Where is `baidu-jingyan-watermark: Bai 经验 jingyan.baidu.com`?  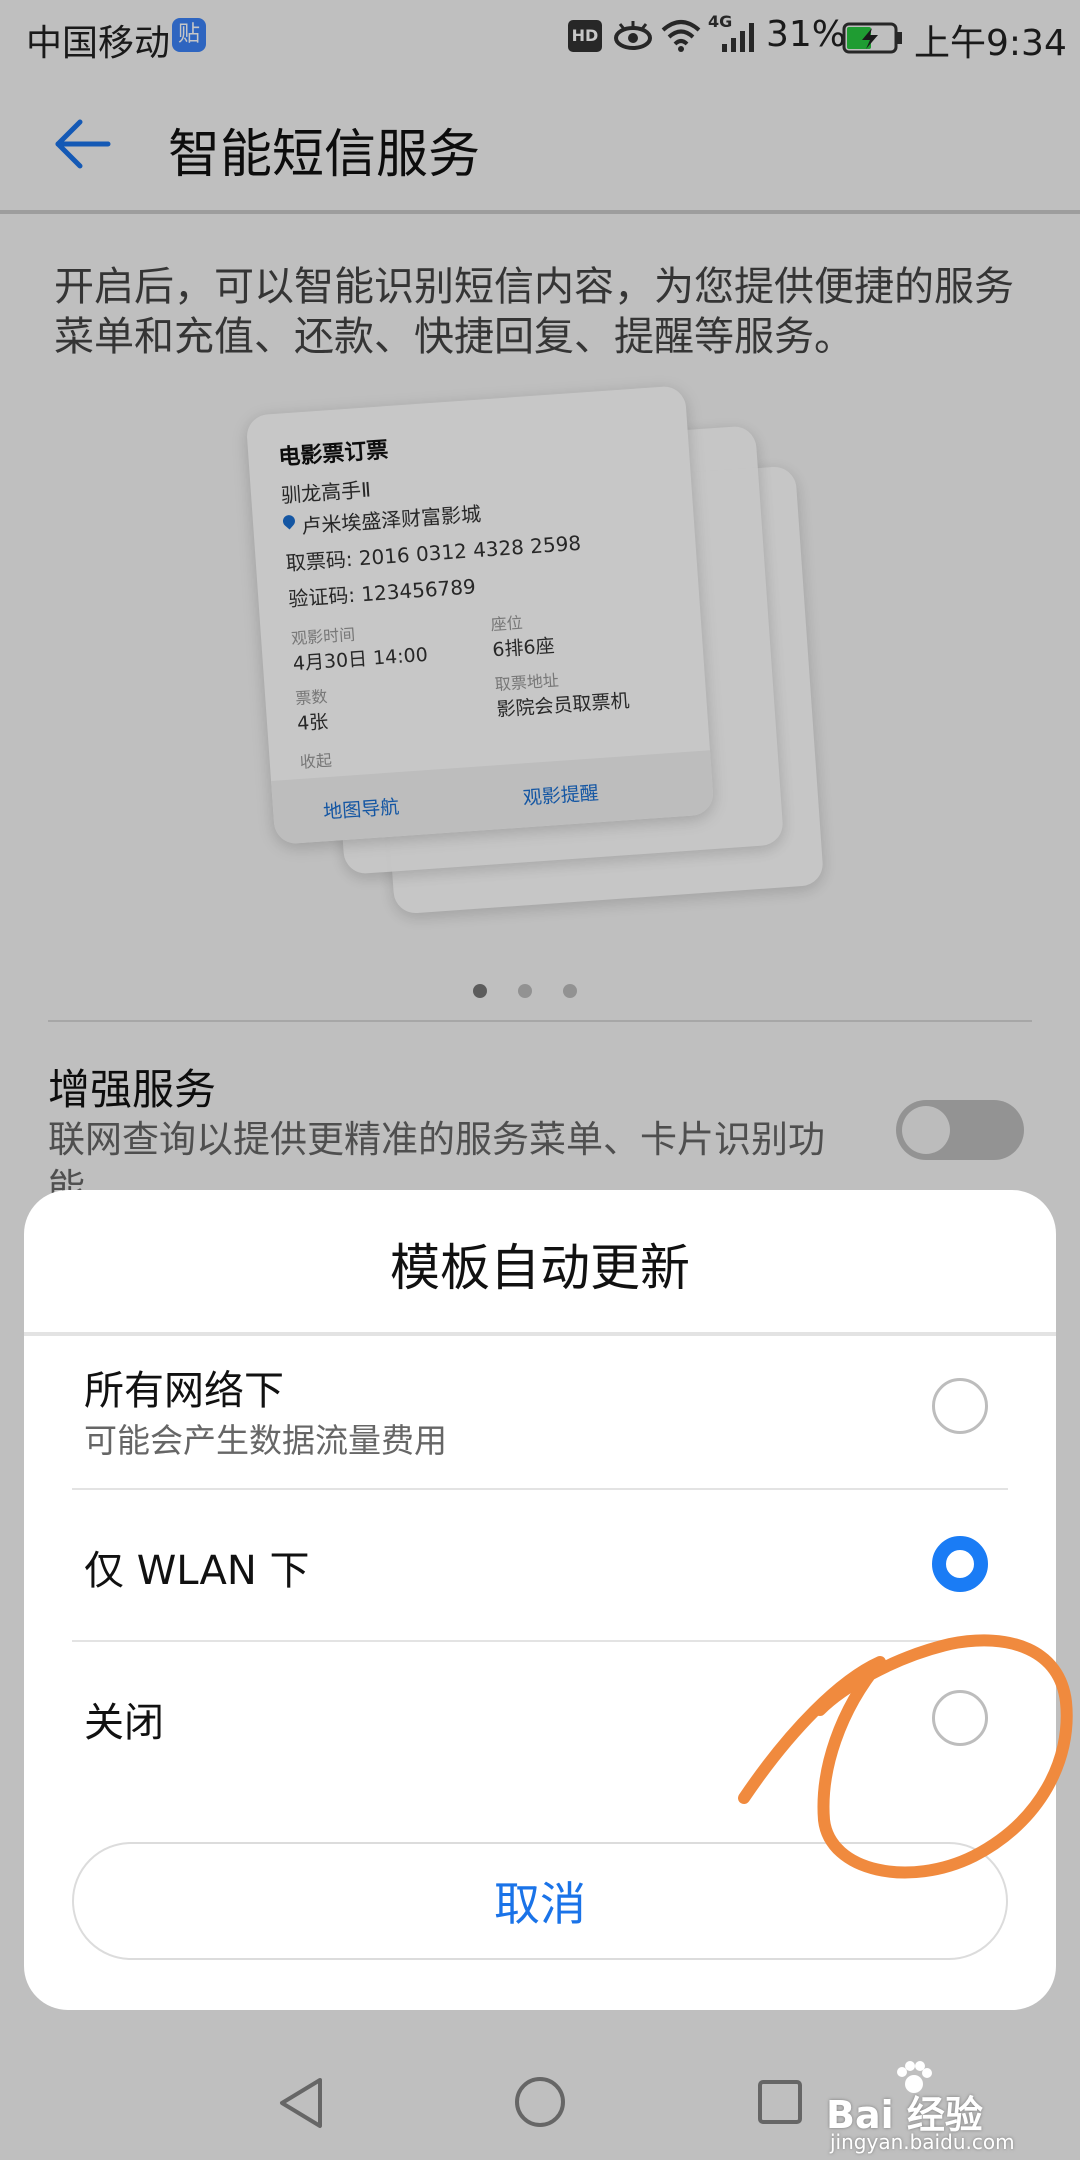 baidu-jingyan-watermark: Bai 经验 jingyan.baidu.com is located at coordinates (941, 2107).